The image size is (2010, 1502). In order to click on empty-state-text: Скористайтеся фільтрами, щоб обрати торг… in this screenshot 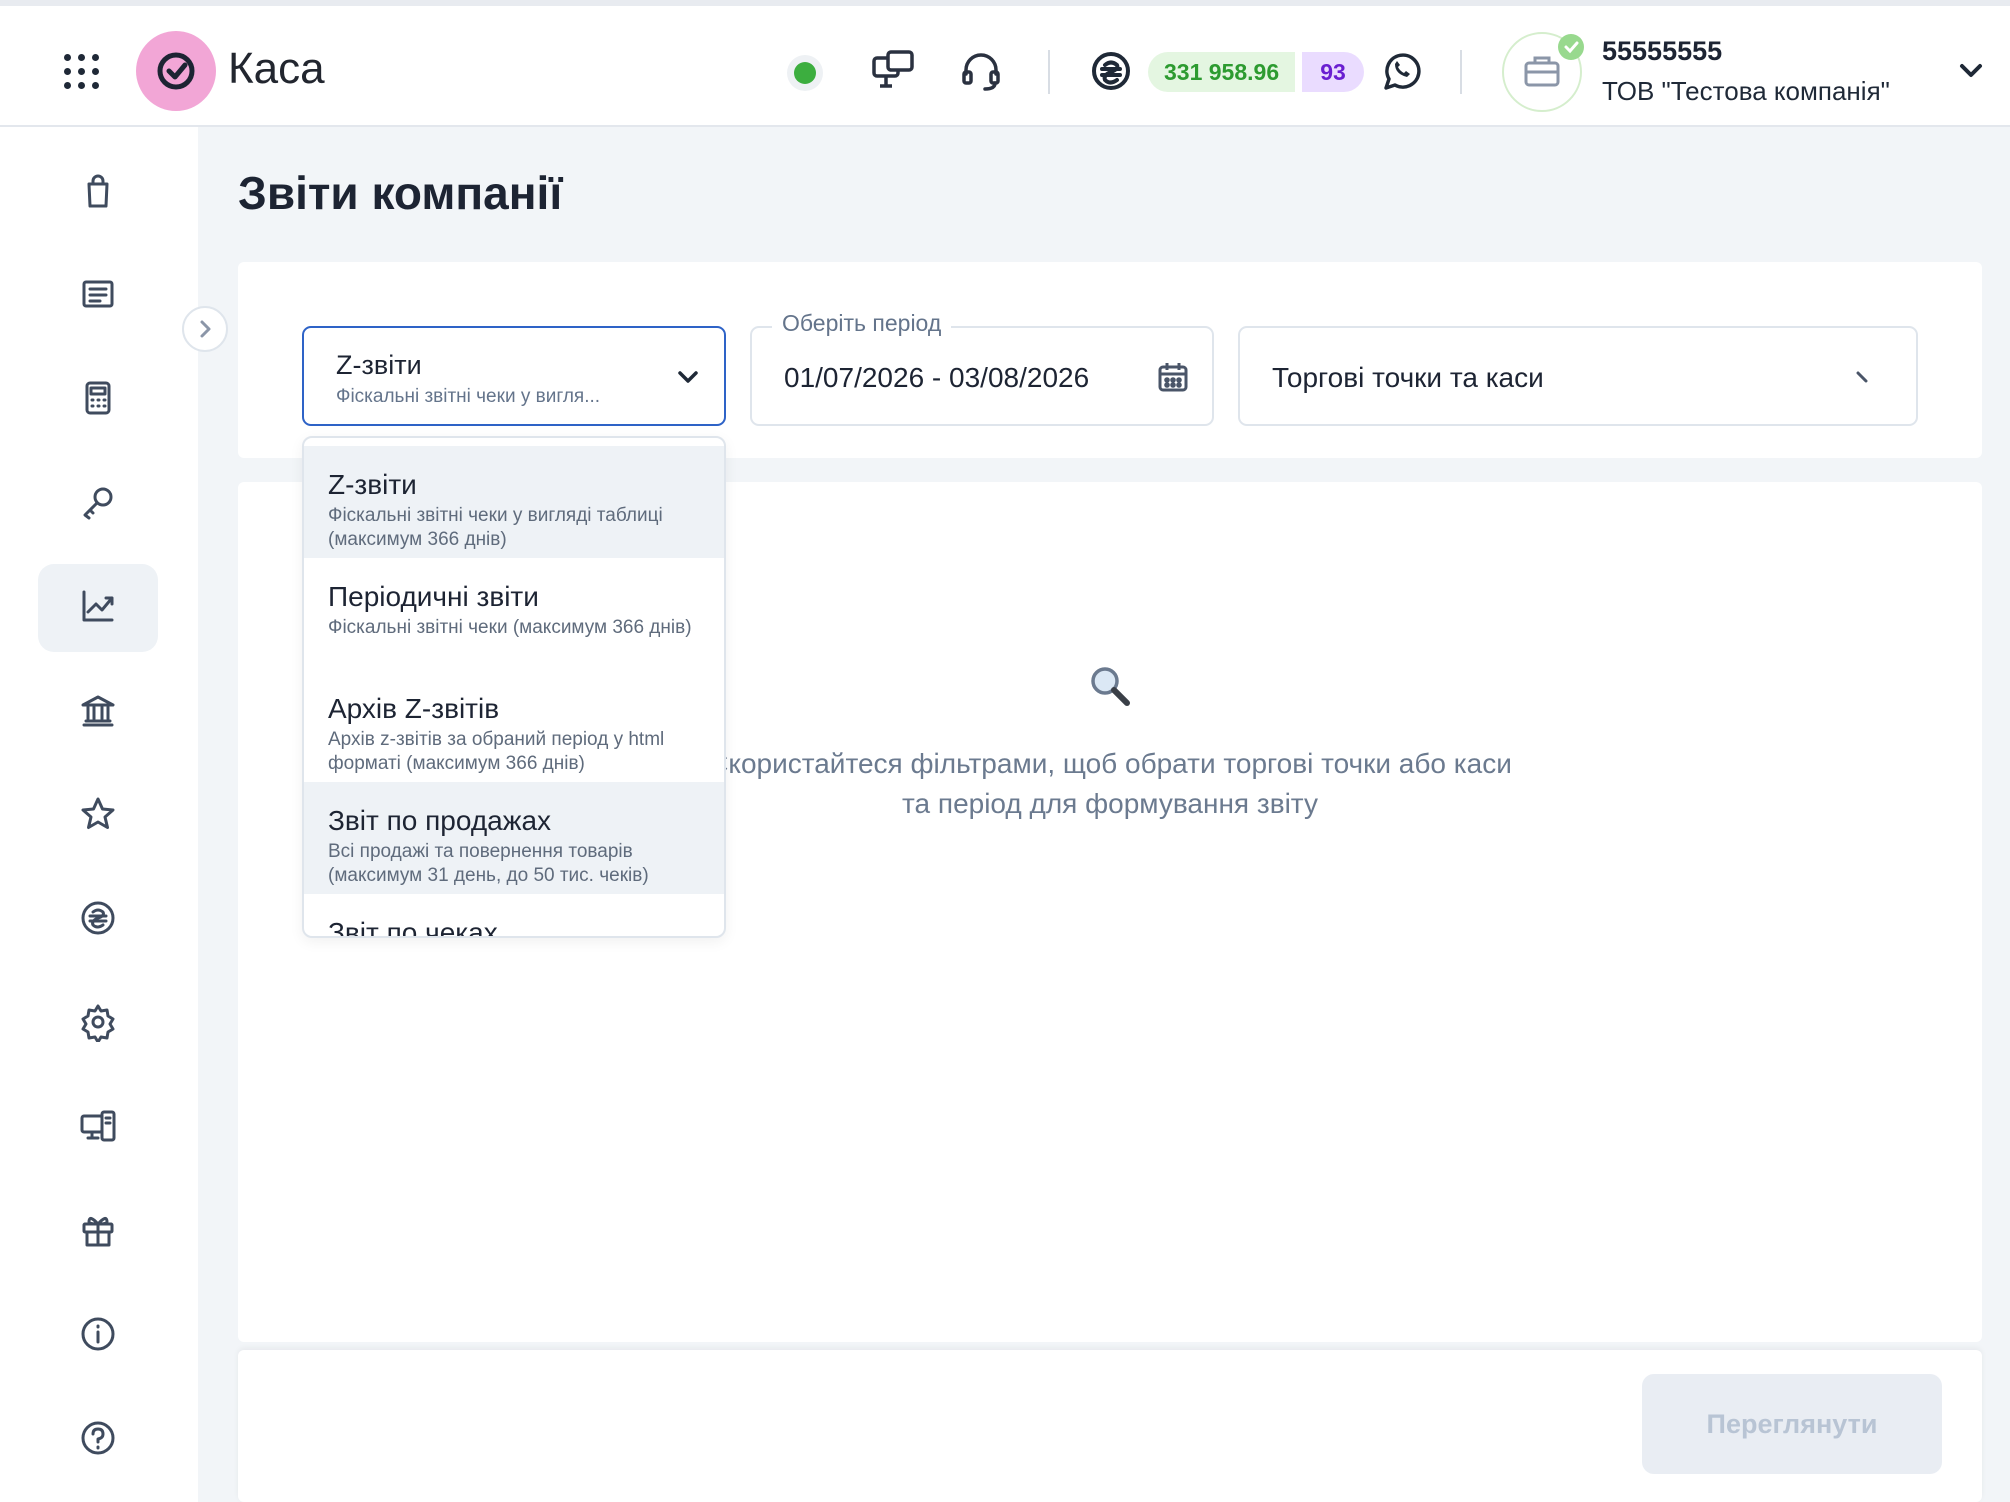, I will do `click(1110, 783)`.